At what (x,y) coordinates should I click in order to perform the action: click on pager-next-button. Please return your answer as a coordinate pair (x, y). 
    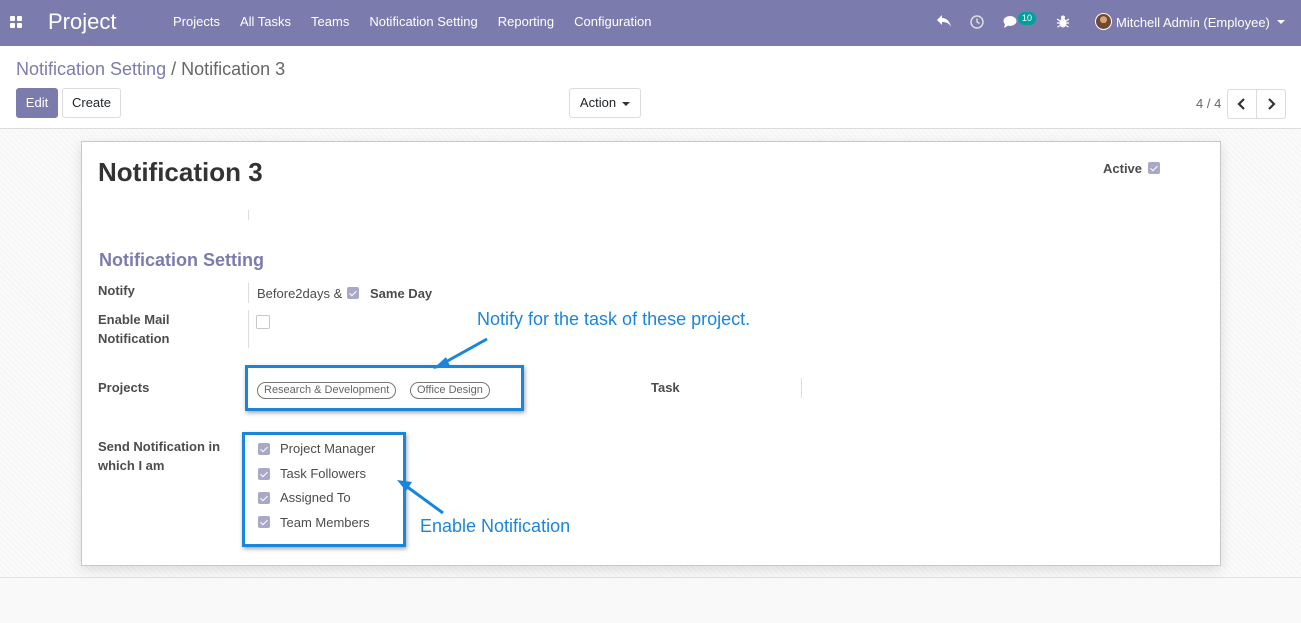
    Looking at the image, I should click on (1271, 104).